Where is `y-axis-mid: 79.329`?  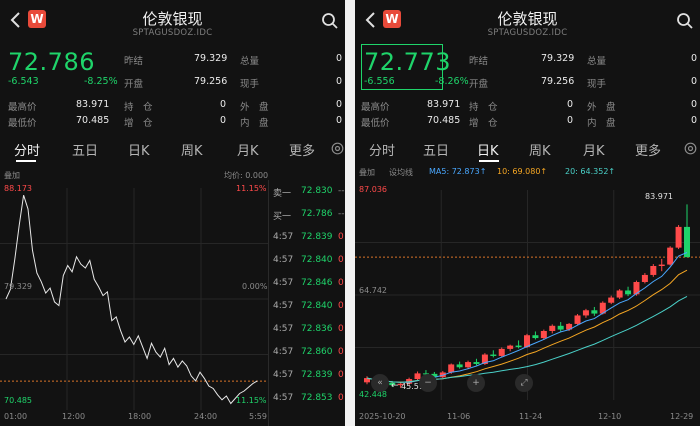
y-axis-mid: 79.329 is located at coordinates (18, 286).